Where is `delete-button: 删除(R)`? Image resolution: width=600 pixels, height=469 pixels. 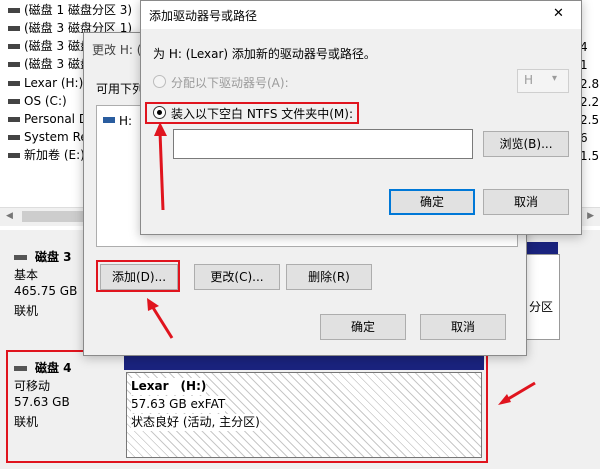 delete-button: 删除(R) is located at coordinates (329, 277).